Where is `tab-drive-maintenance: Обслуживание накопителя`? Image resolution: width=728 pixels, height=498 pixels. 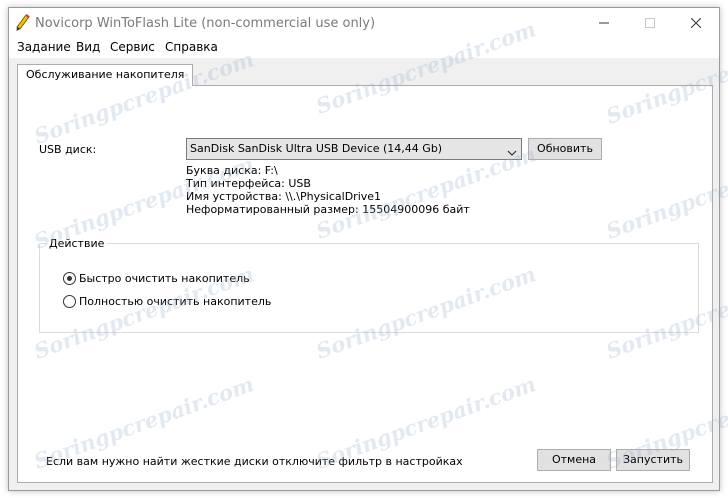
tab-drive-maintenance: Обслуживание накопителя is located at coordinates (105, 75).